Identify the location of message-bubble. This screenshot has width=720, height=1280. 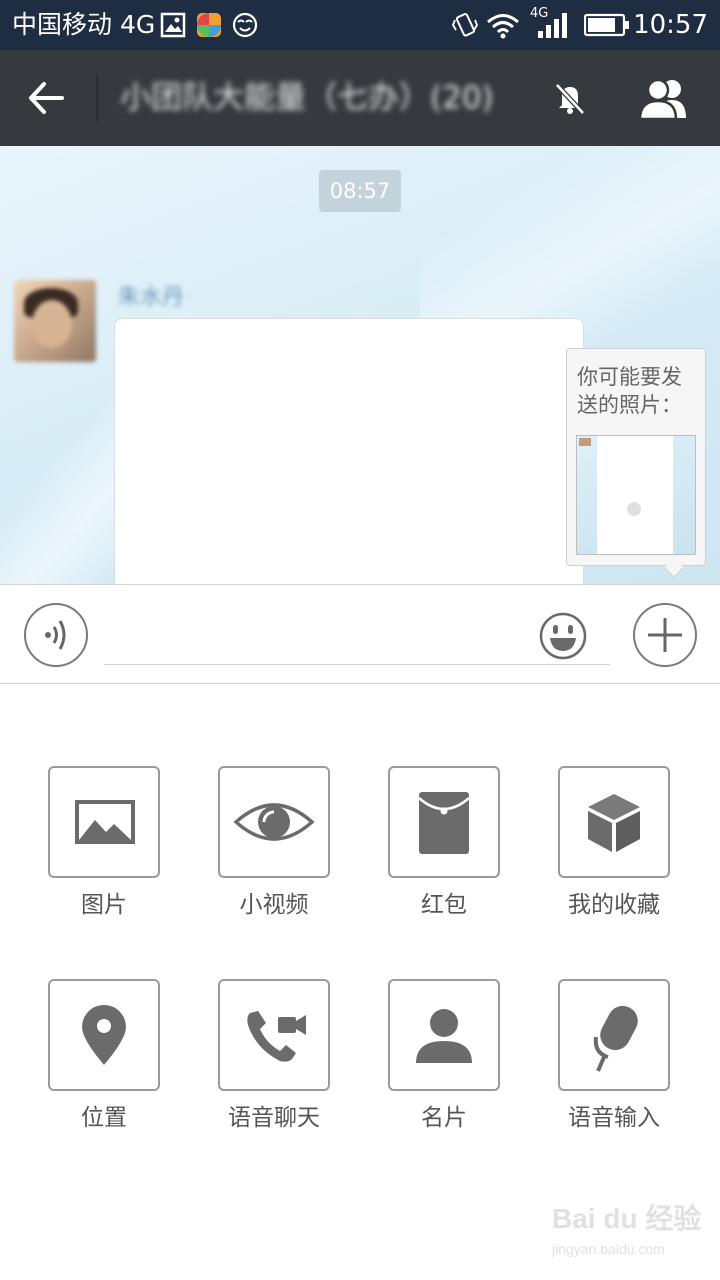
(349, 451).